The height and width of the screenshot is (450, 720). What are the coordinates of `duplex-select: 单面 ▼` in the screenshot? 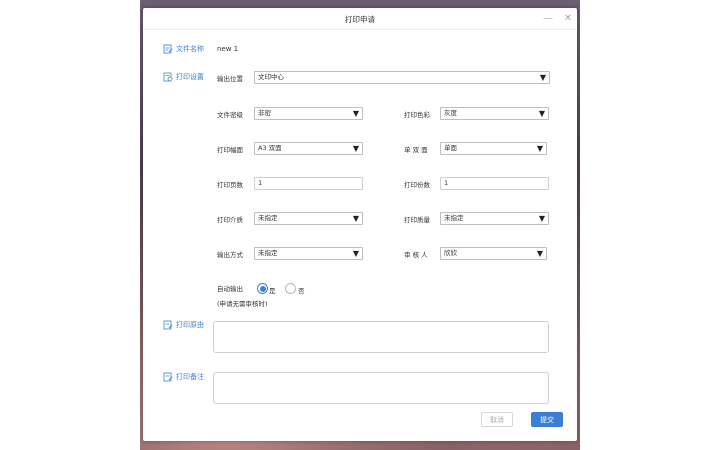 It's located at (493, 148).